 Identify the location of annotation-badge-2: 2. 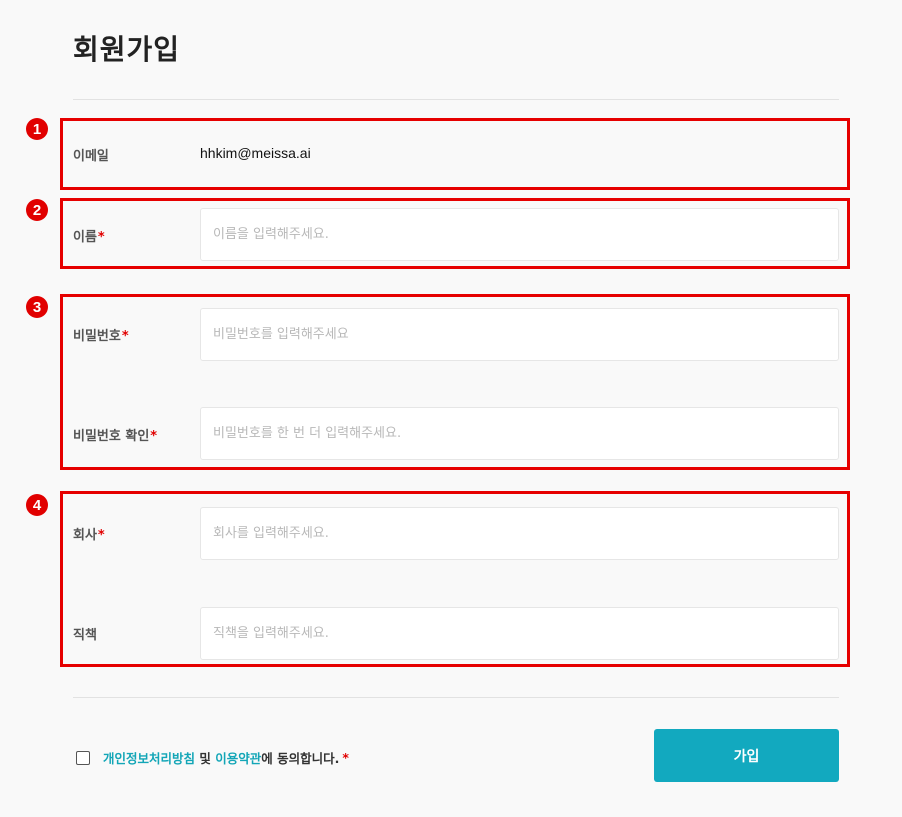
(37, 210).